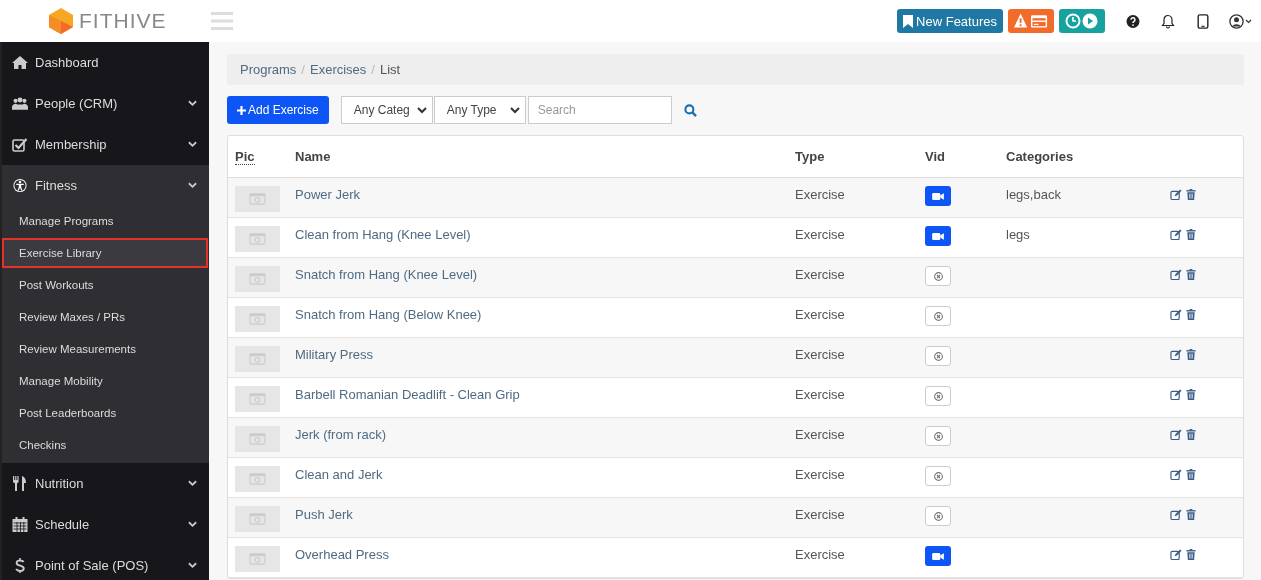 This screenshot has width=1261, height=580. Describe the element at coordinates (278, 110) in the screenshot. I see `add-exercise-button: Add Exercise` at that location.